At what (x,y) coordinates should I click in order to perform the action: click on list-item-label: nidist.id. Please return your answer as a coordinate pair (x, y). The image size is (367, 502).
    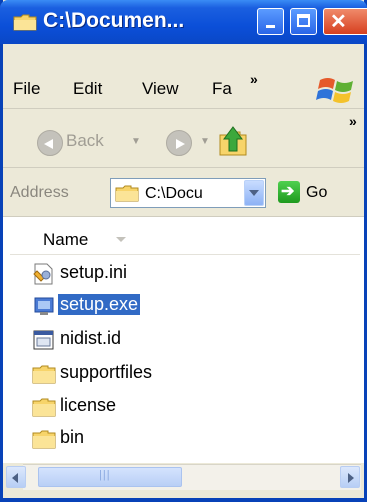
    Looking at the image, I should click on (91, 338).